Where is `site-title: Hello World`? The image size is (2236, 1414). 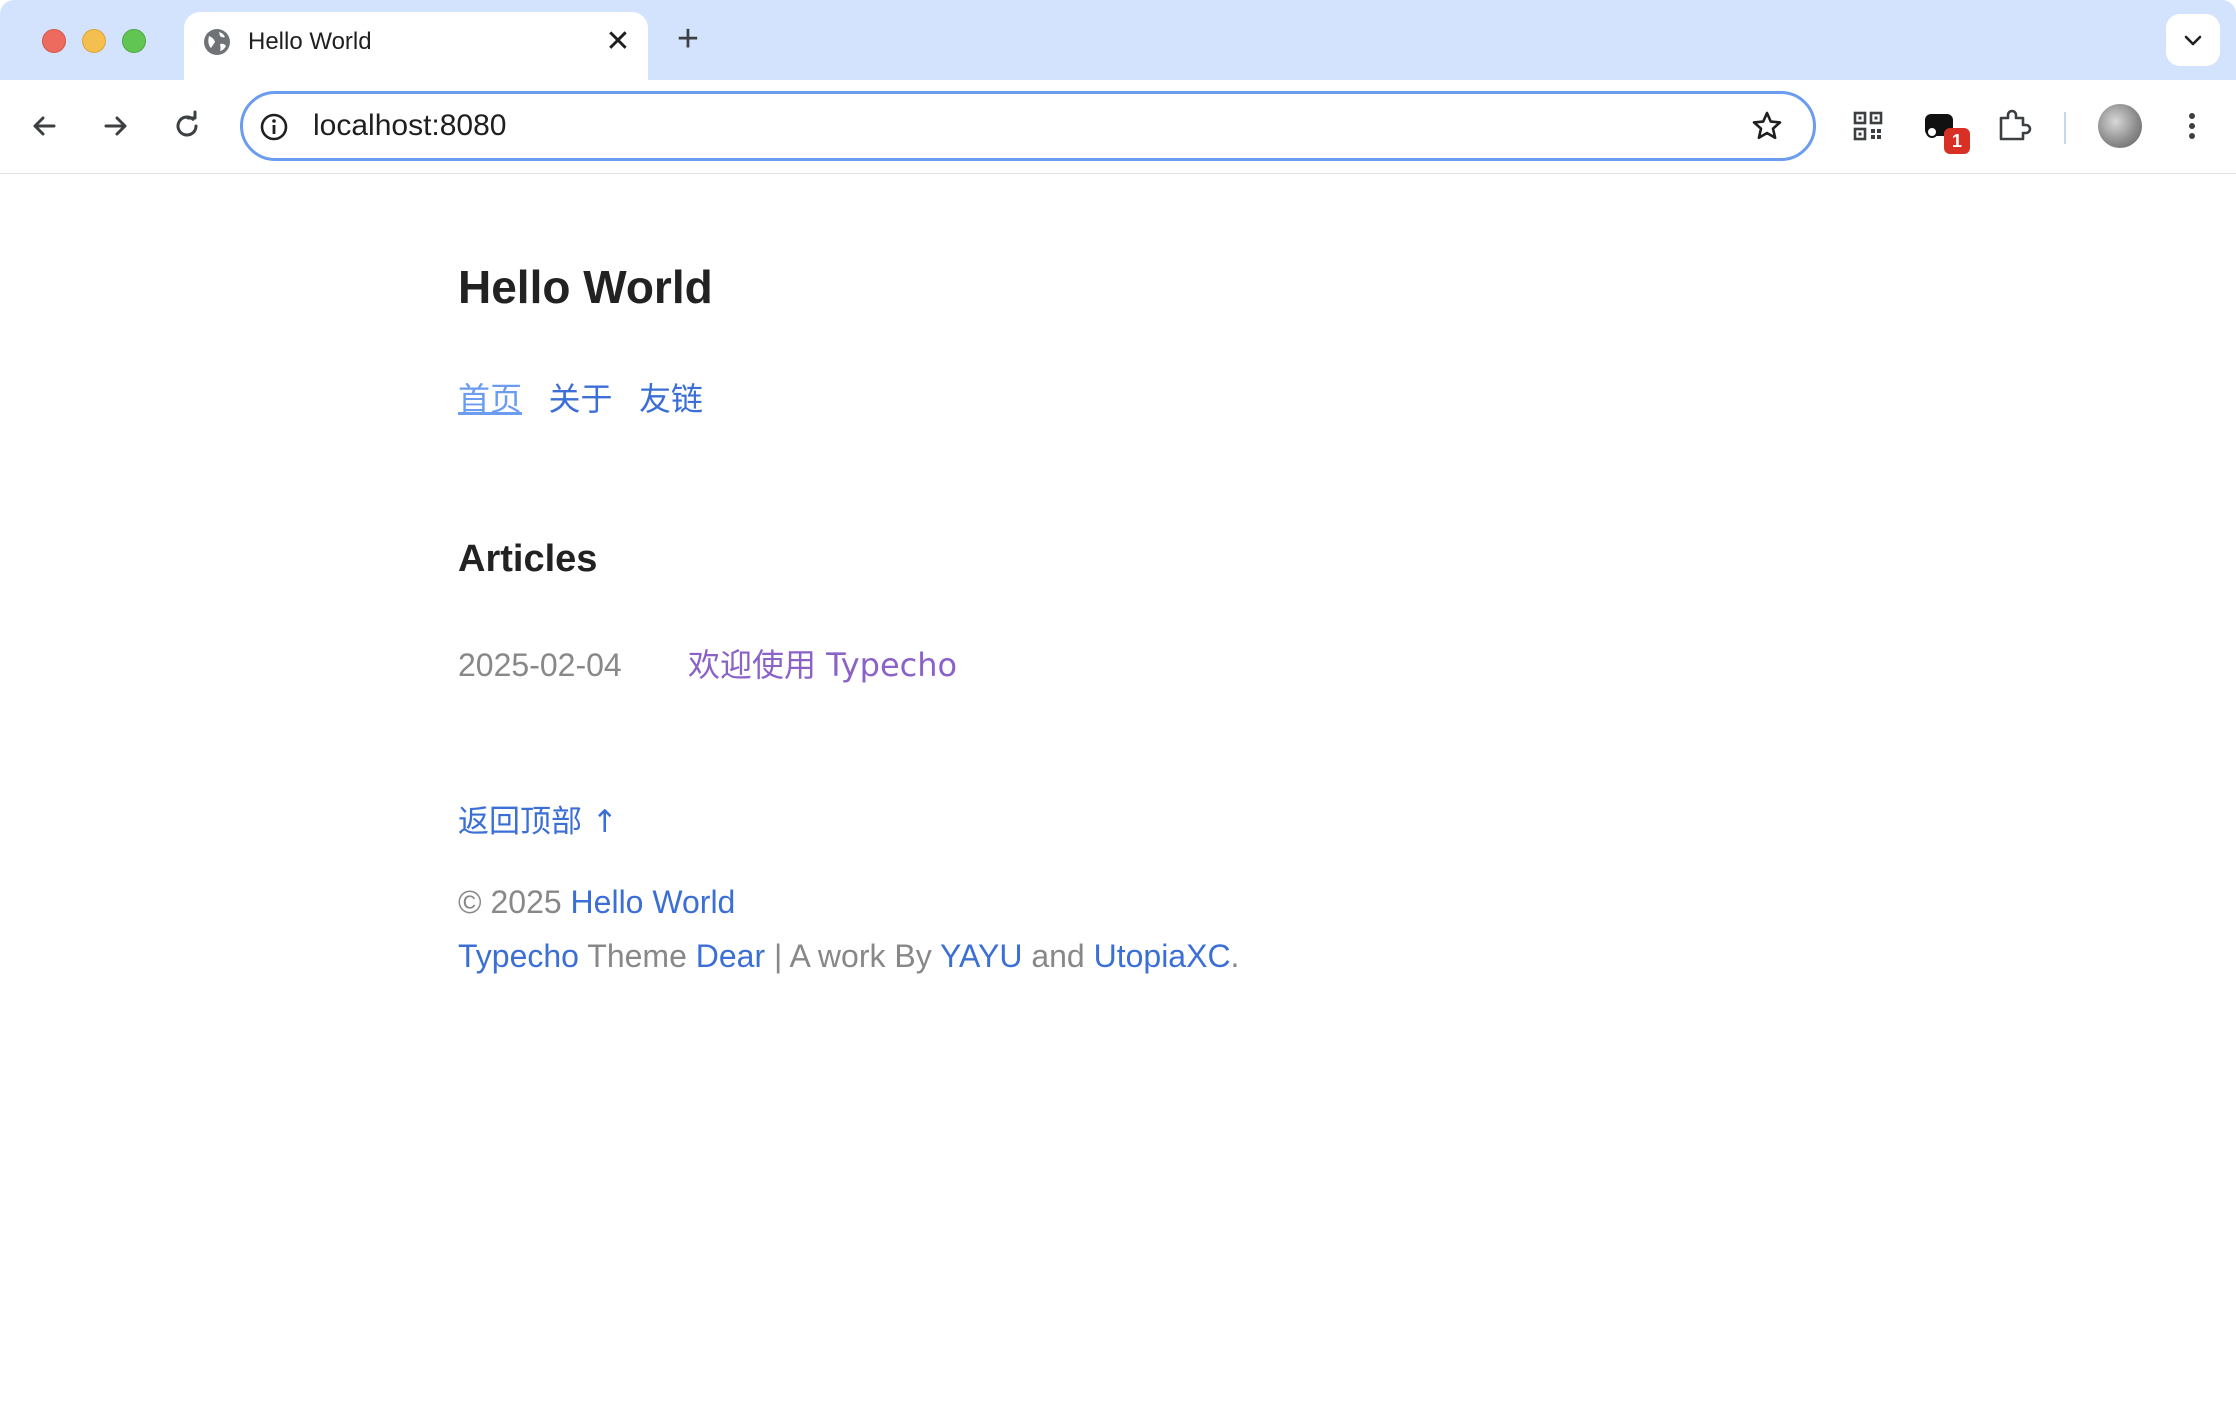
site-title: Hello World is located at coordinates (585, 287).